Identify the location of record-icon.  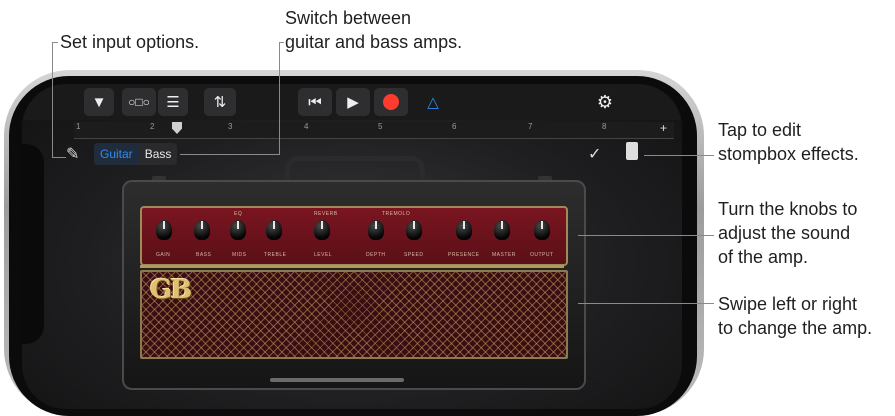
(391, 102).